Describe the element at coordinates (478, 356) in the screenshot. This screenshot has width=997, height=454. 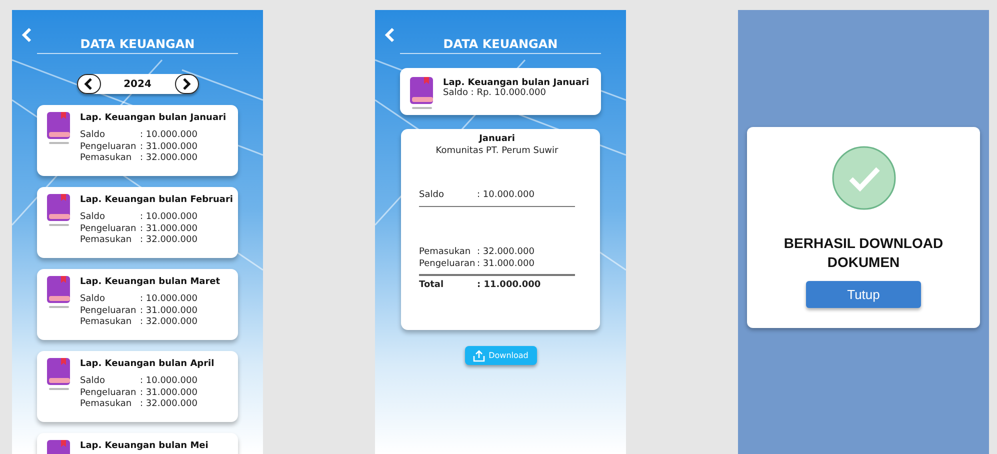
I see `upload-icon` at that location.